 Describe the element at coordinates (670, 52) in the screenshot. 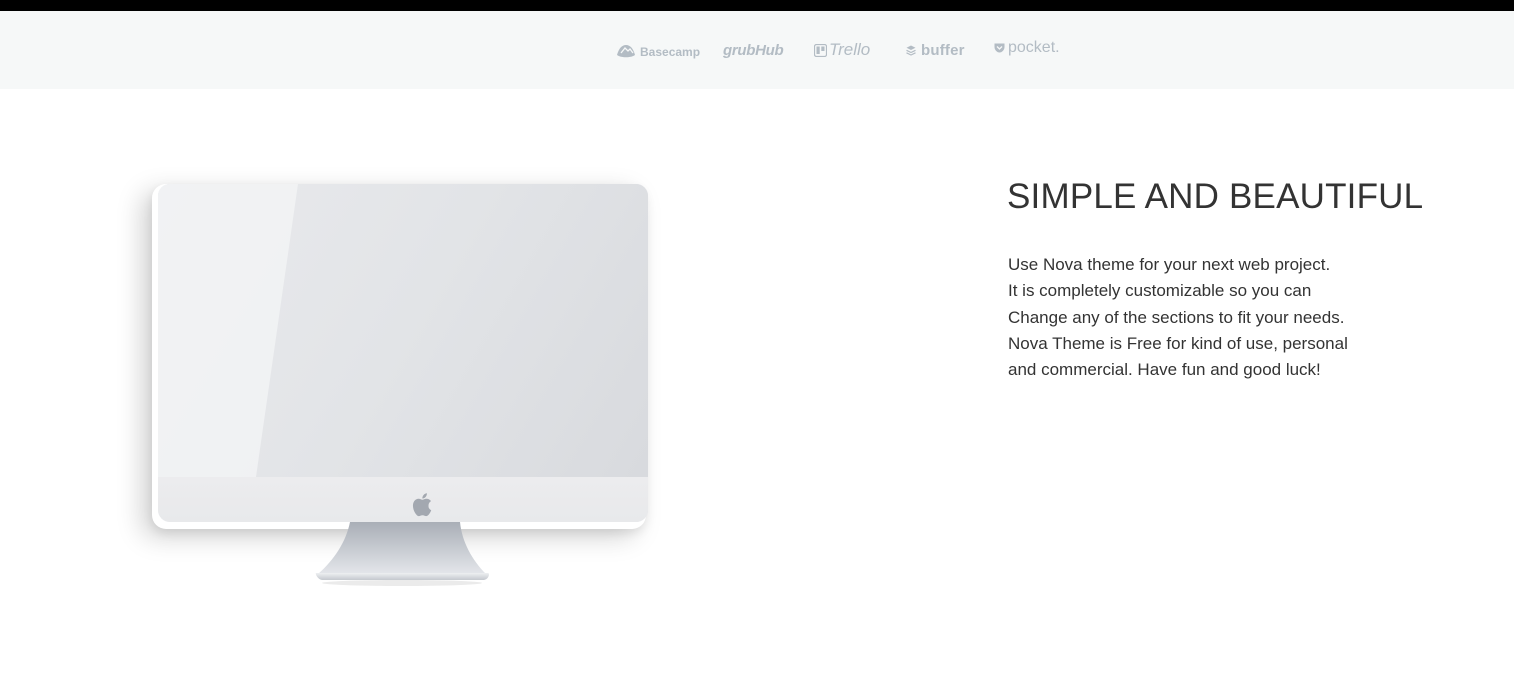

I see `basecamp-logo-text: Basecamp` at that location.